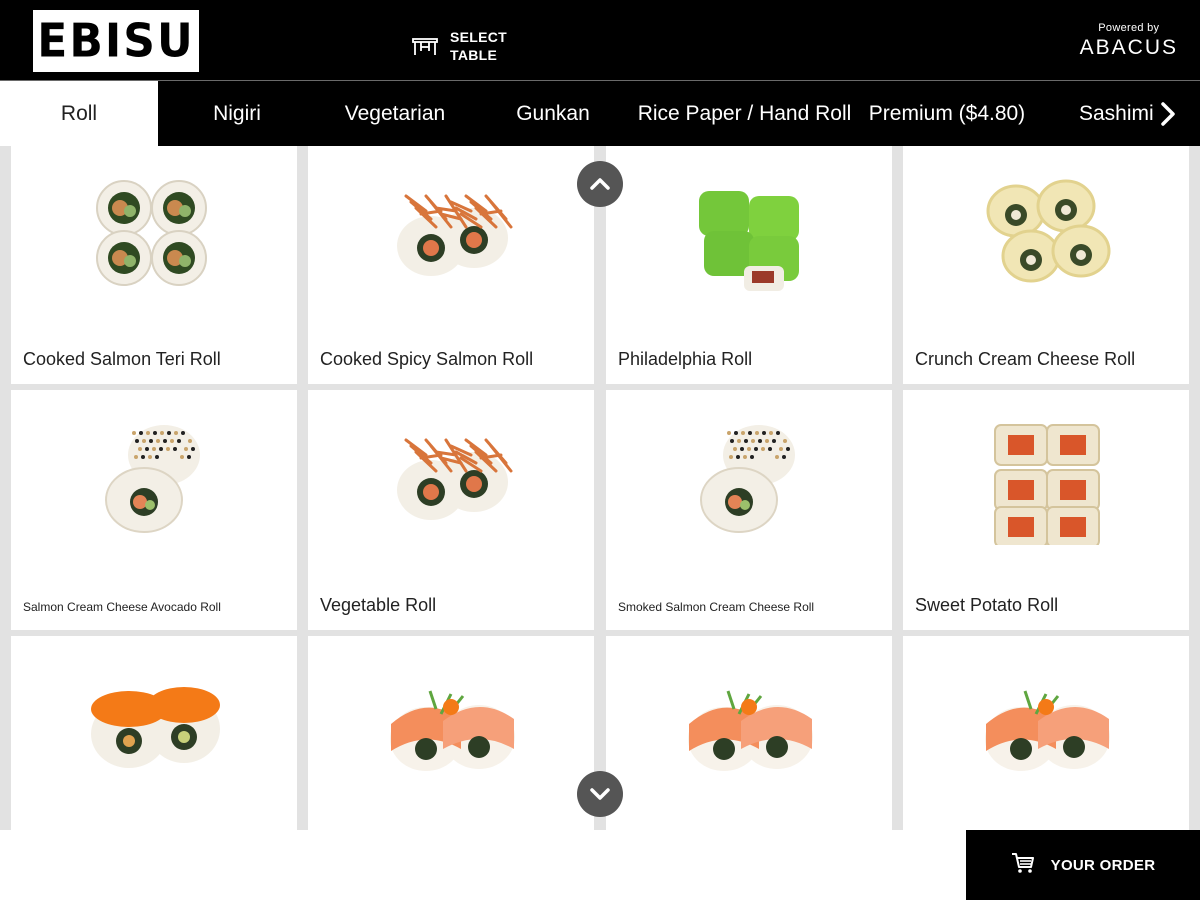 Image resolution: width=1200 pixels, height=900 pixels. Describe the element at coordinates (685, 359) in the screenshot. I see `menu-item-name: Philadelphia Roll` at that location.